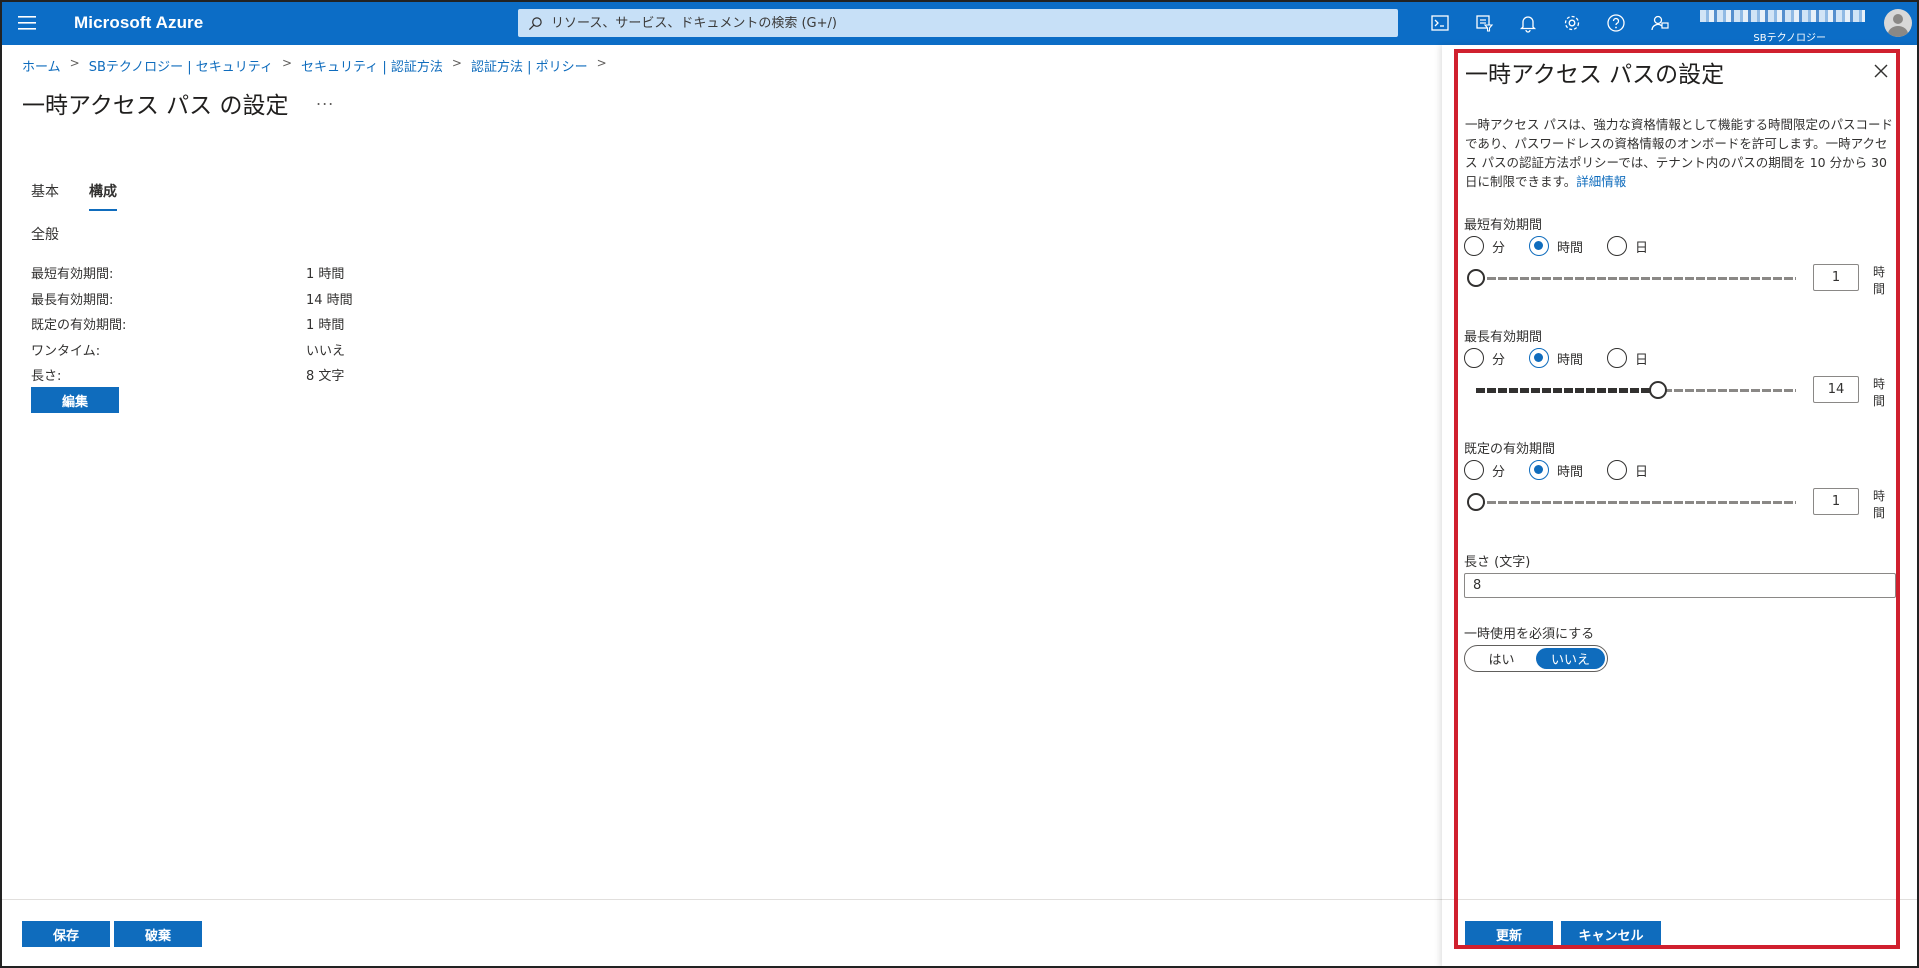 The width and height of the screenshot is (1919, 968). What do you see at coordinates (75, 400) in the screenshot?
I see `edit-button: 編集` at bounding box center [75, 400].